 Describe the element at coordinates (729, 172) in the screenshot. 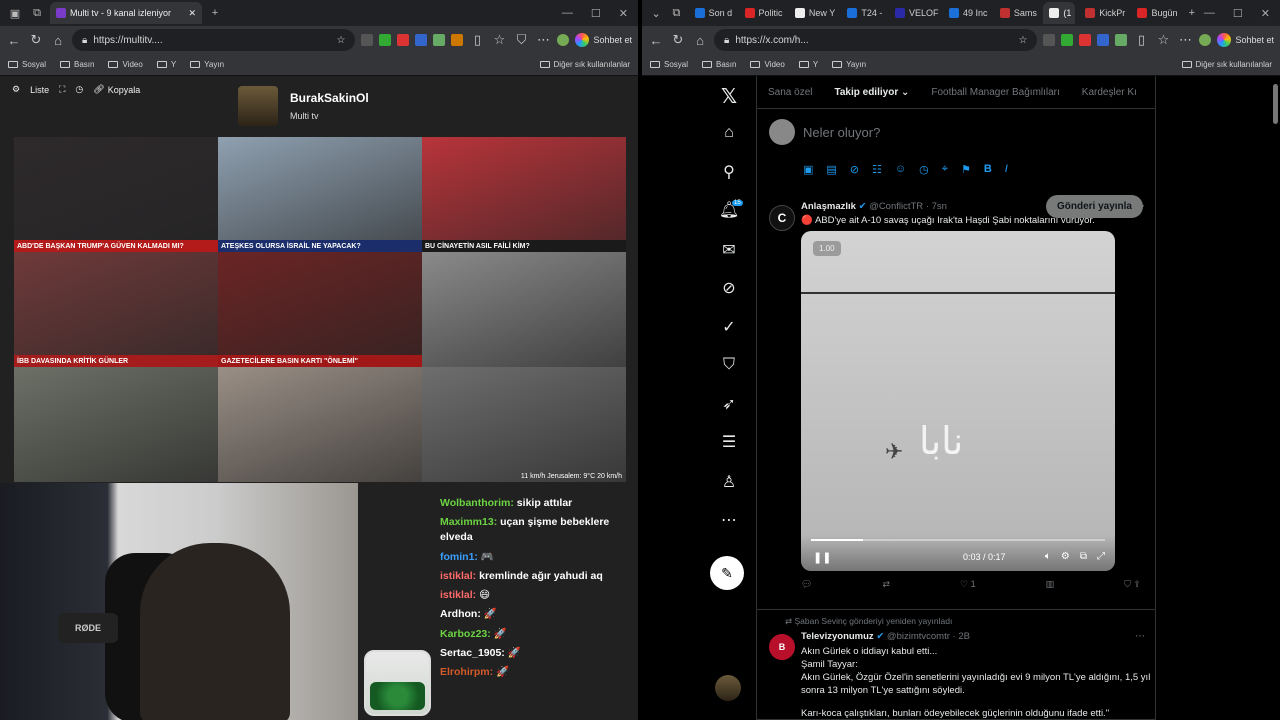

I see `search-icon: ⚲` at that location.